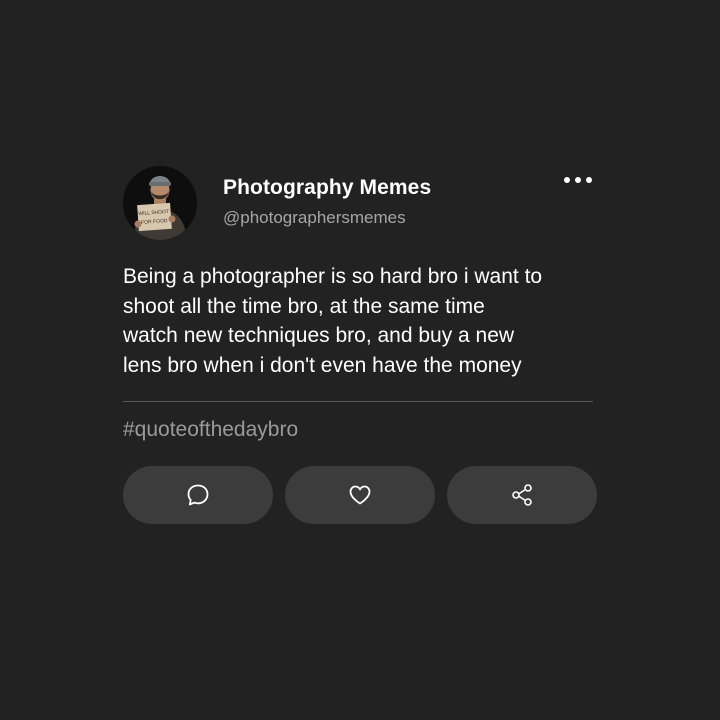 This screenshot has height=720, width=720. I want to click on more-options-button, so click(578, 180).